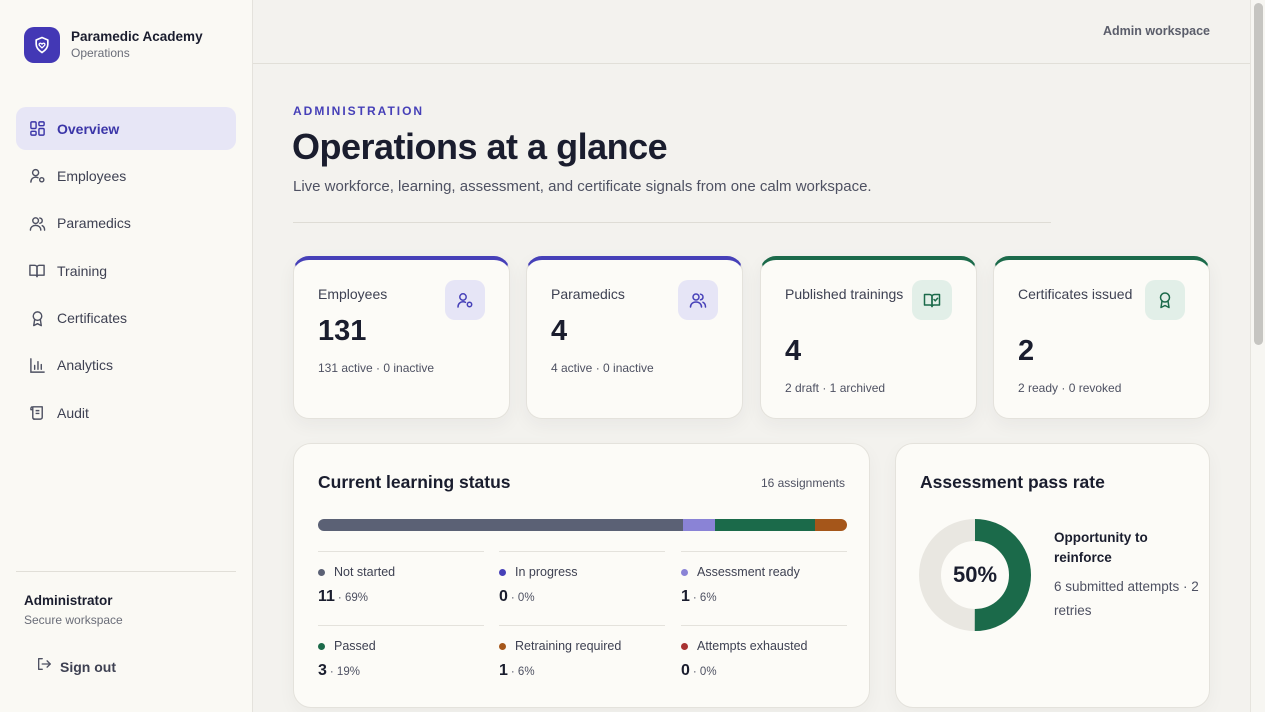 Image resolution: width=1265 pixels, height=712 pixels. What do you see at coordinates (88, 128) in the screenshot?
I see `sidebar-item-label: Overview` at bounding box center [88, 128].